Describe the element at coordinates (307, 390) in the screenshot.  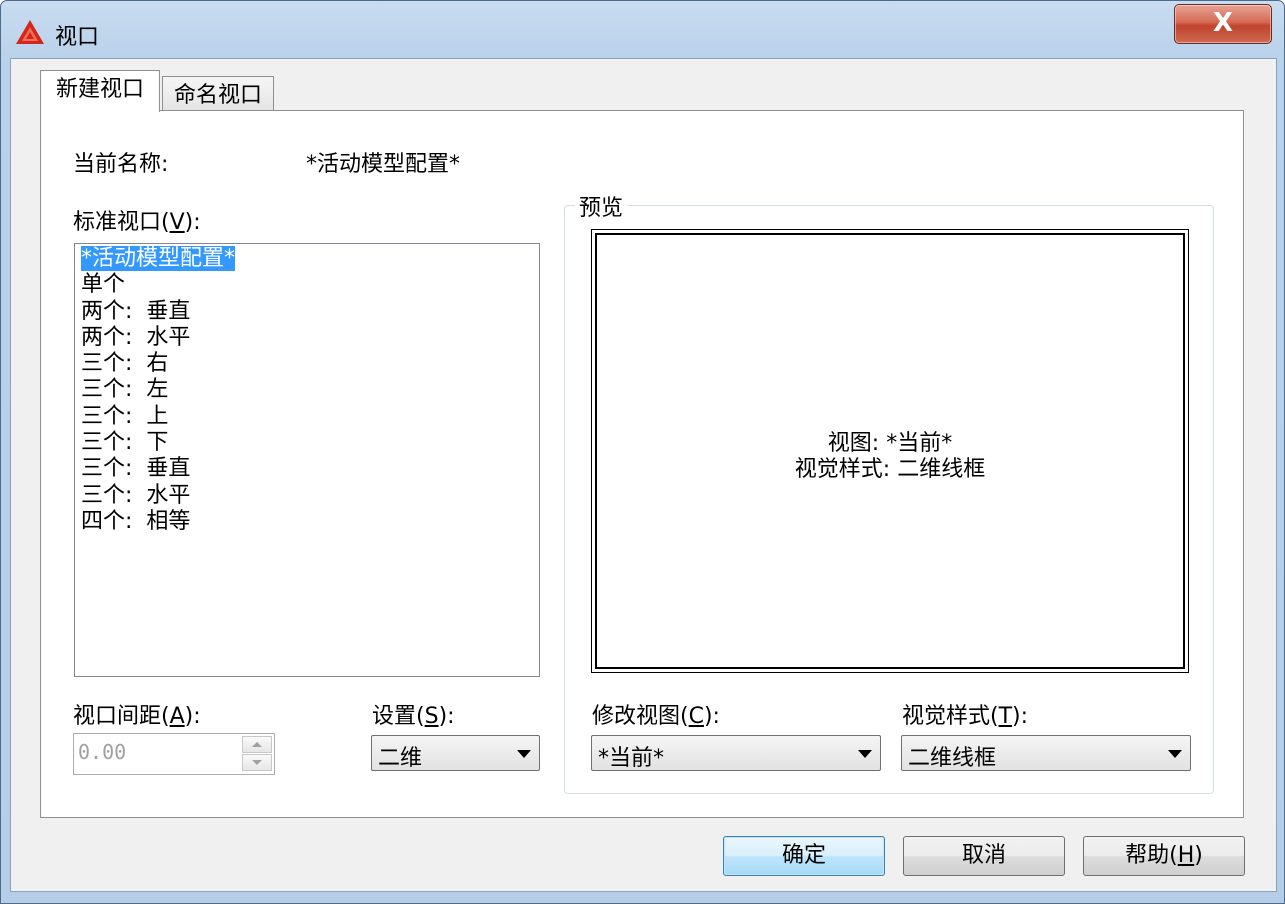
I see `list-item: 三个: 左` at that location.